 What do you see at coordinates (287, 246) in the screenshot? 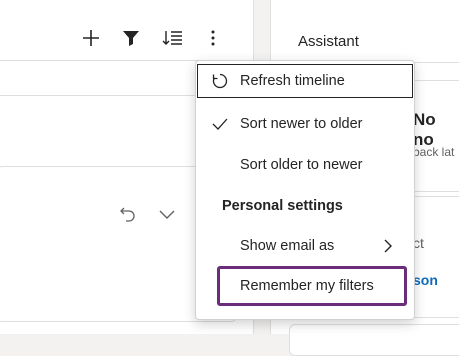
I see `menu-item-label: Show email as` at bounding box center [287, 246].